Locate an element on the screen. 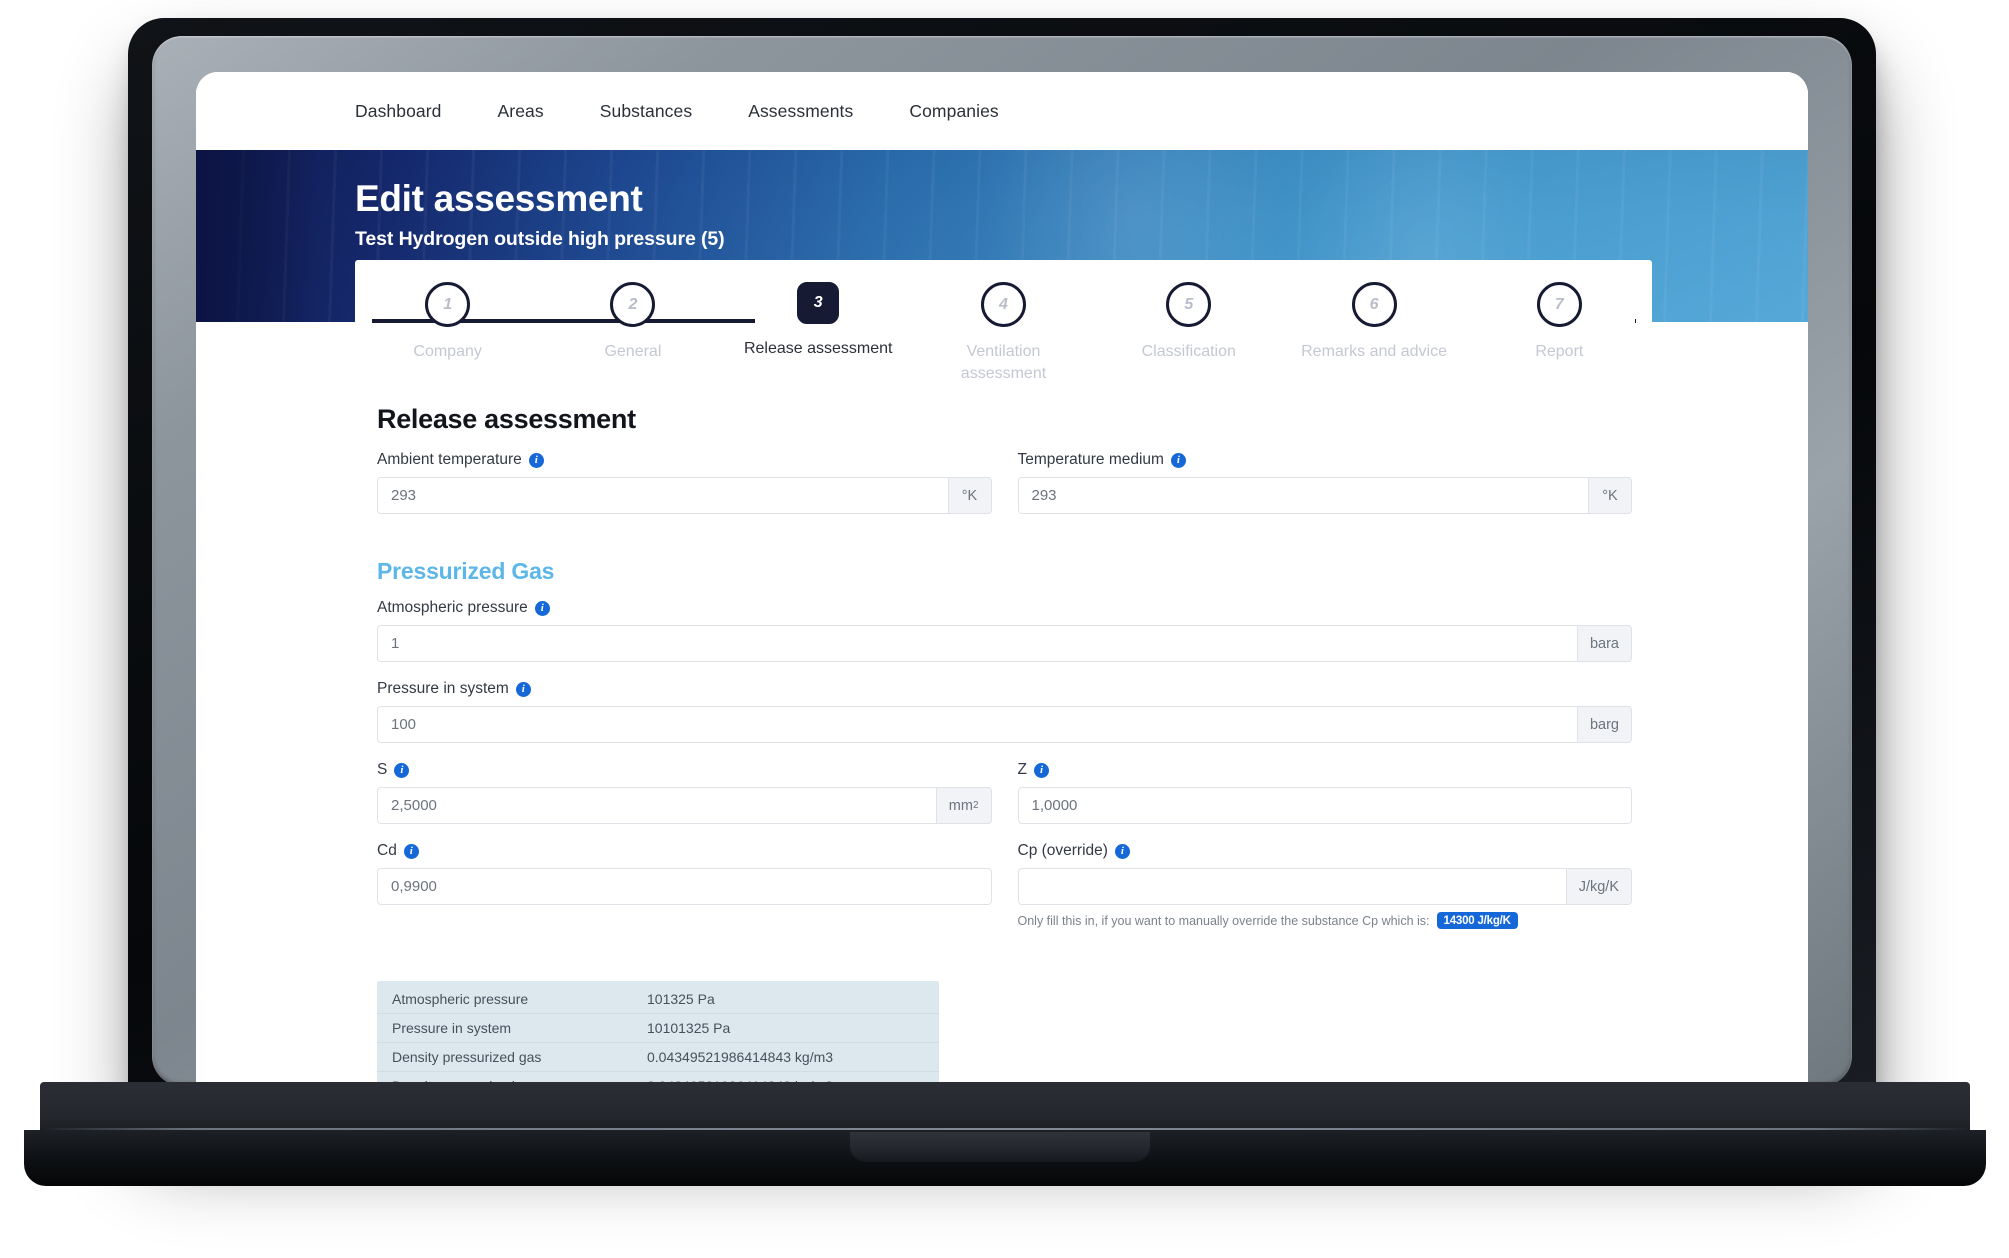 The height and width of the screenshot is (1258, 2009). stepper-step-ventilation-assessment: 4 Ventilation assessment is located at coordinates (1003, 333).